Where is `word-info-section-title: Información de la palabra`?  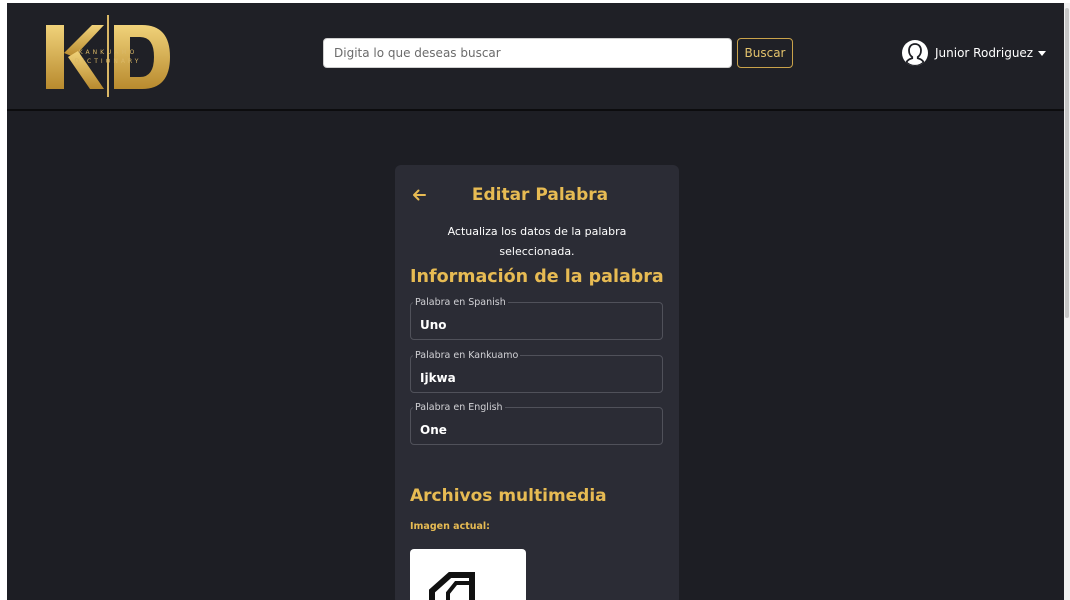 word-info-section-title: Información de la palabra is located at coordinates (537, 277).